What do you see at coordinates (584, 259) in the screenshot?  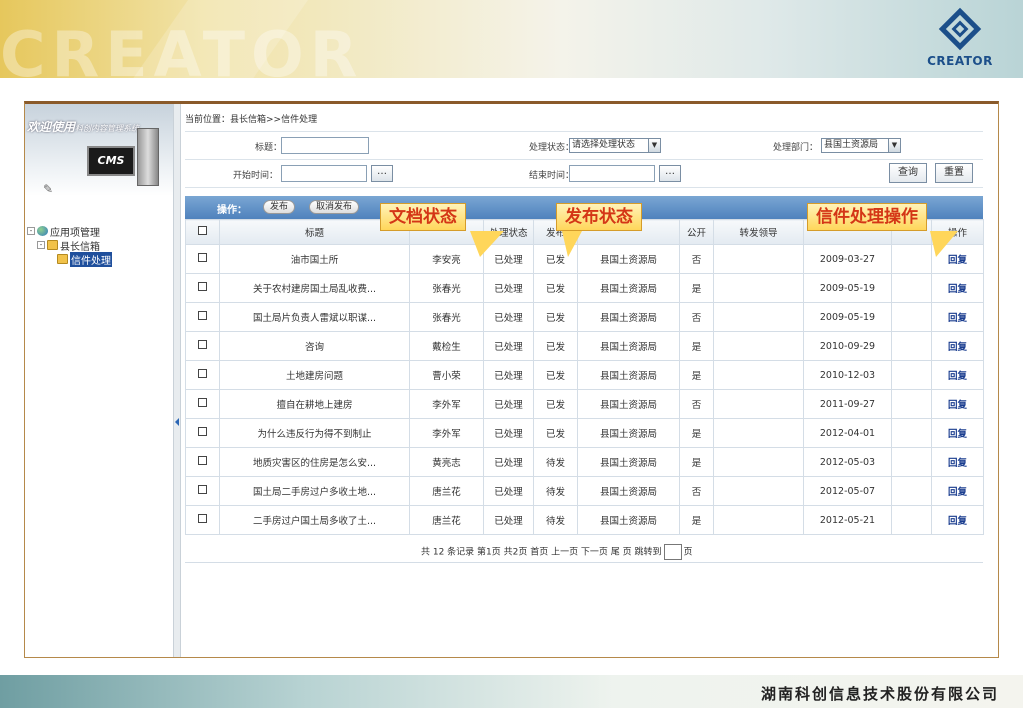 I see `table-row: 油市国土所 李安亮 已处理 已发 县国土资源局否 2009-03-27 回复` at bounding box center [584, 259].